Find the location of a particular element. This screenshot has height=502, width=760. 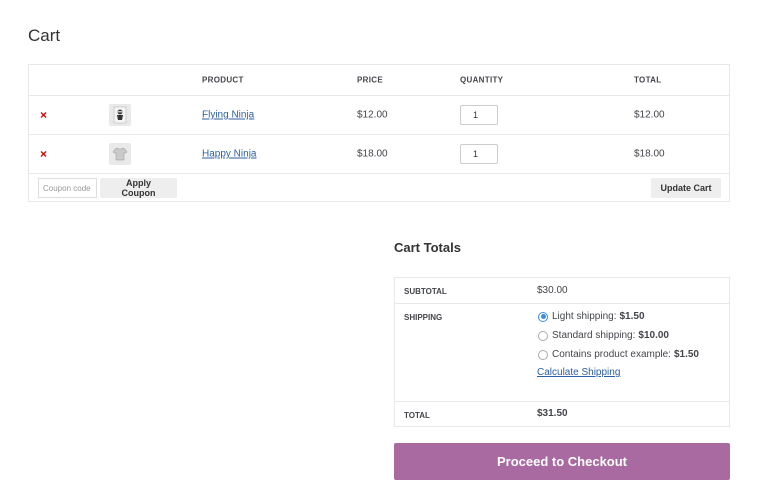

cart-table-header: PRODUCT PRICE QUANTITY TOTAL is located at coordinates (379, 80).